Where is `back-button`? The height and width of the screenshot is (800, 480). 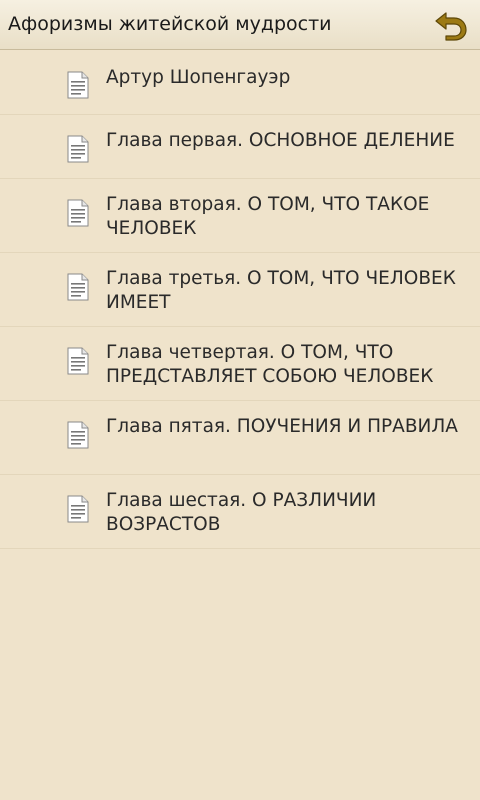 back-button is located at coordinates (451, 25).